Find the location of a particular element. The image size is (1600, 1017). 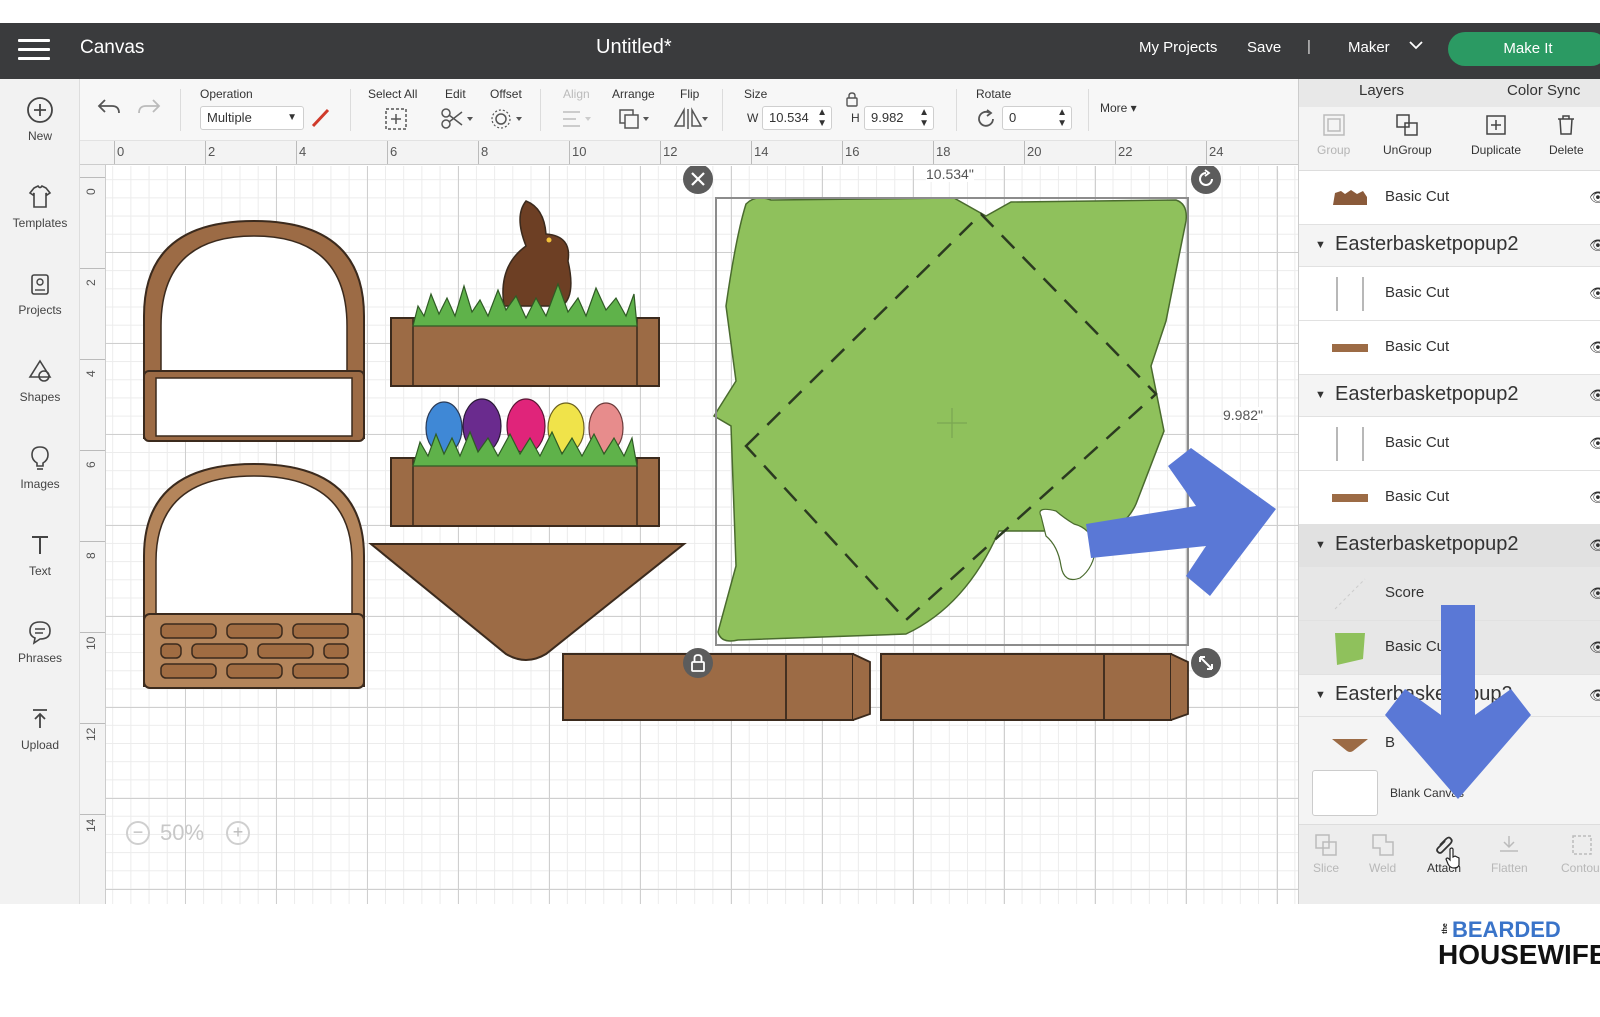

operation-select: Multiple ▼ is located at coordinates (252, 118).